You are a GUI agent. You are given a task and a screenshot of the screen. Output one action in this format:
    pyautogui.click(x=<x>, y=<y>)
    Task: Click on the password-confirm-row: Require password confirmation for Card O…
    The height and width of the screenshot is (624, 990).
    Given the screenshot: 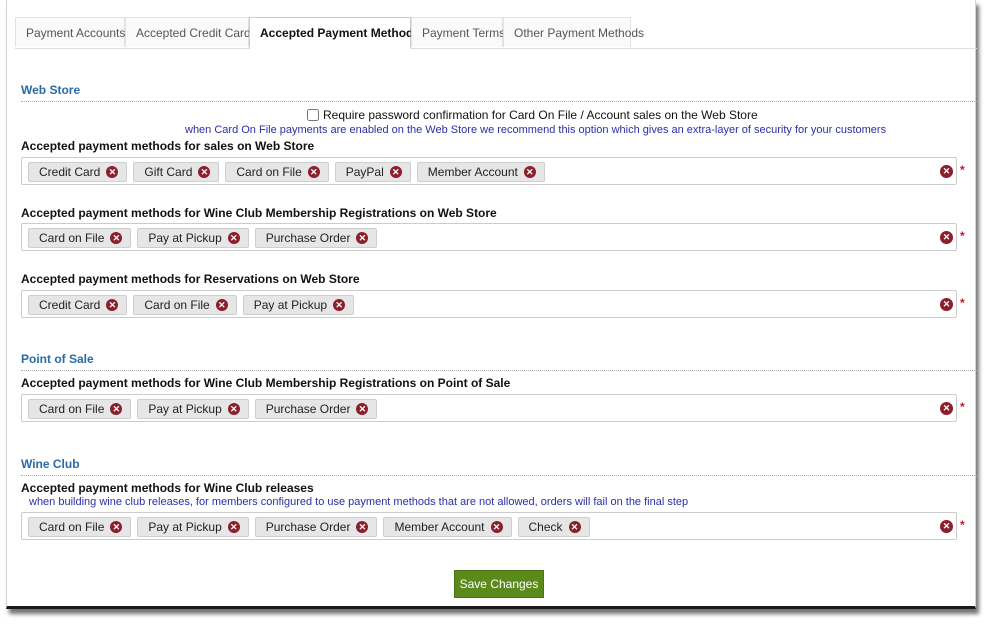 What is the action you would take?
    pyautogui.click(x=532, y=115)
    